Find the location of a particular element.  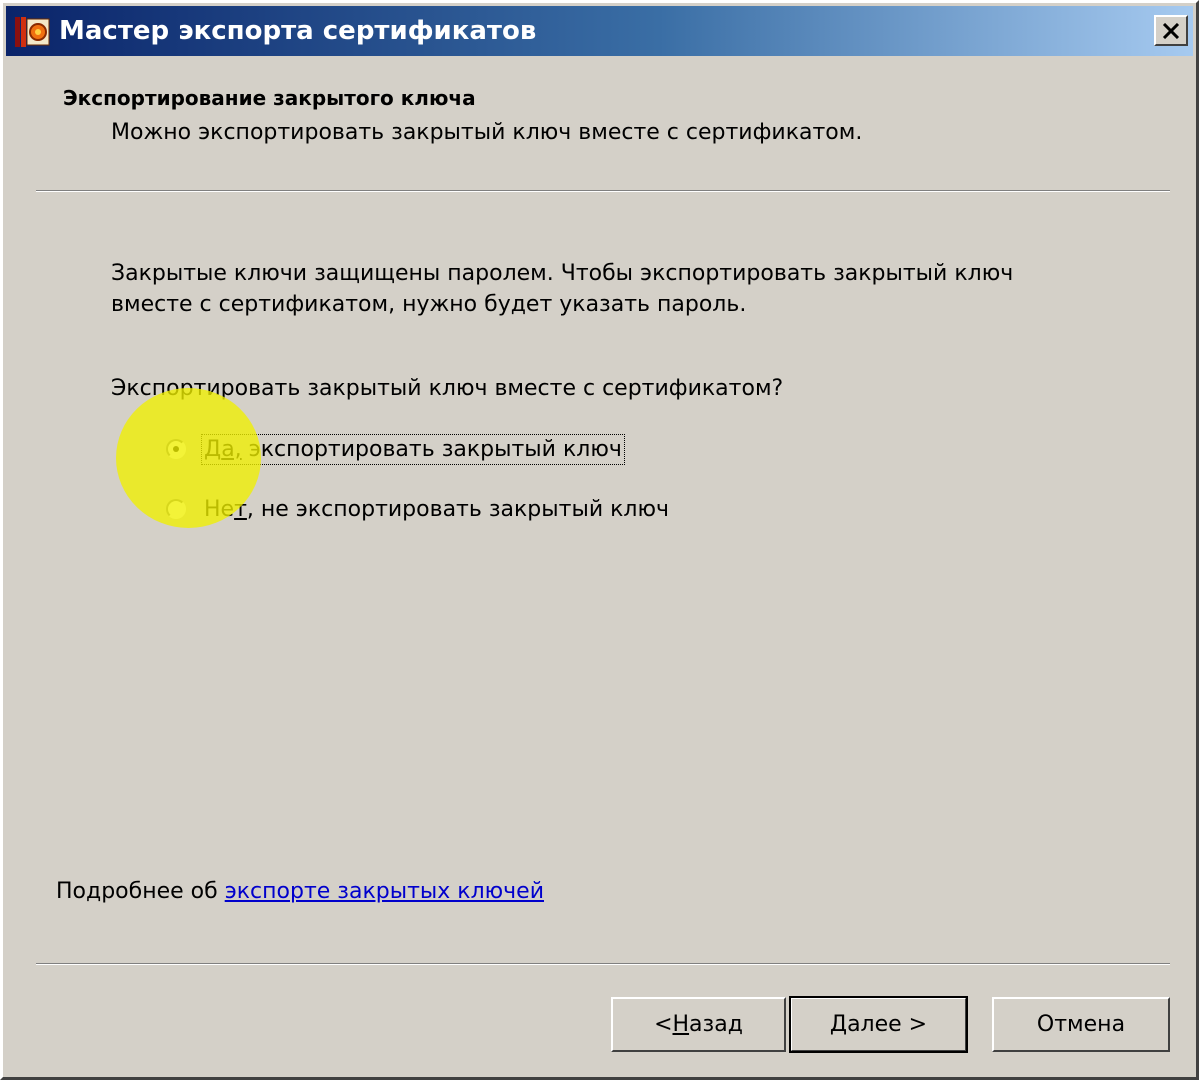

more-info-prefix: Подробнее об is located at coordinates (140, 891).